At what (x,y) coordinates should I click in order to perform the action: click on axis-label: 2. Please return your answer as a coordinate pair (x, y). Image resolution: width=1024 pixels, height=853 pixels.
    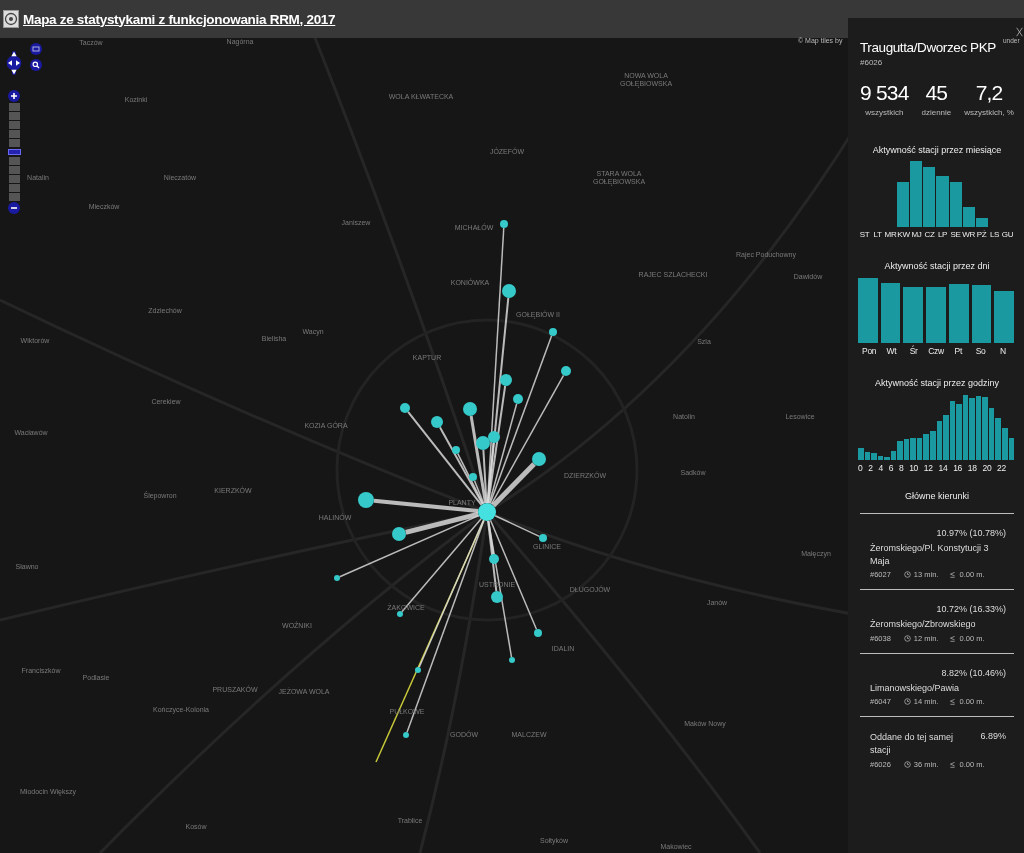
    Looking at the image, I should click on (870, 468).